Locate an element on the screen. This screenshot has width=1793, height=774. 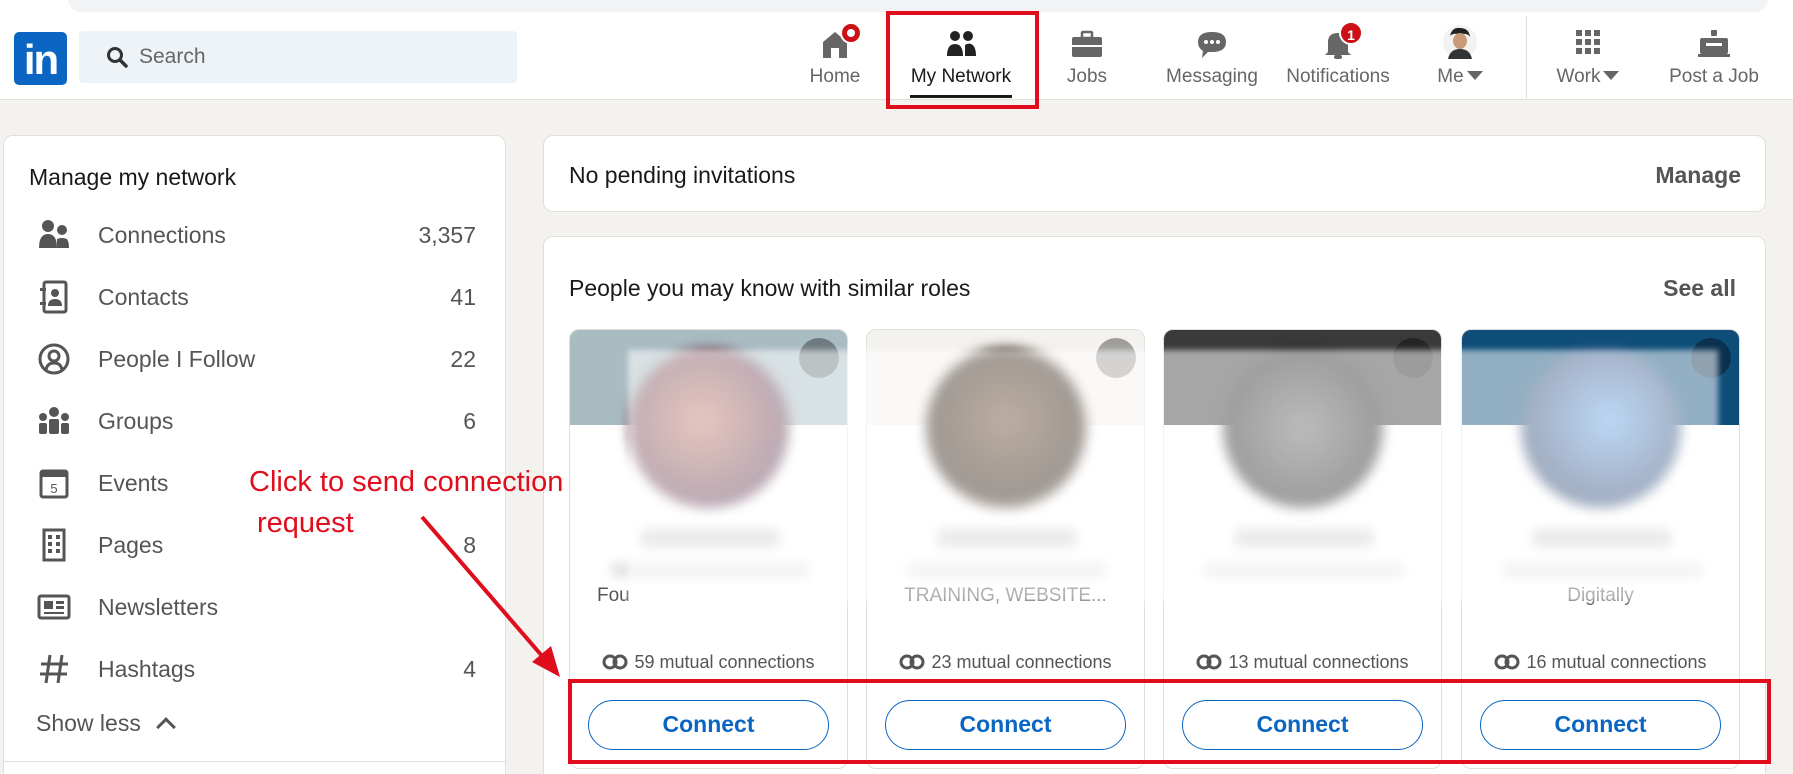
connections-icon is located at coordinates (54, 234).